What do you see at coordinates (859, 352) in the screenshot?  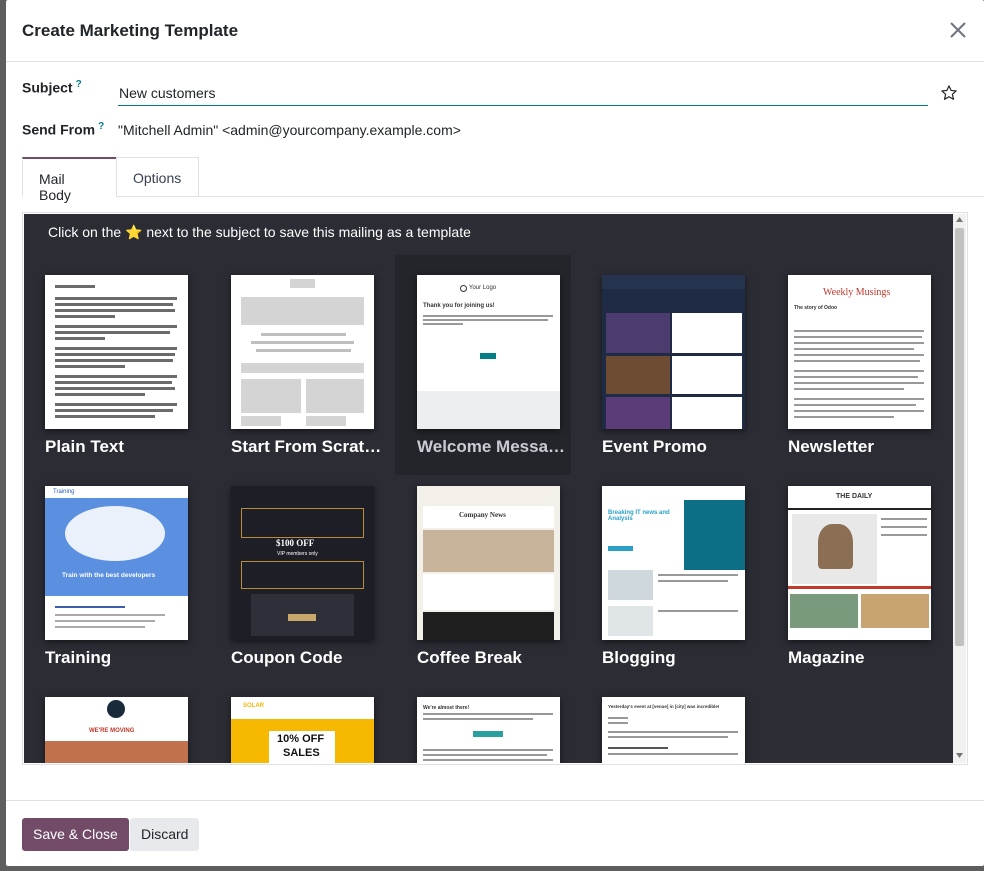 I see `template-thumbnail: Weekly Musings The story of Odoo` at bounding box center [859, 352].